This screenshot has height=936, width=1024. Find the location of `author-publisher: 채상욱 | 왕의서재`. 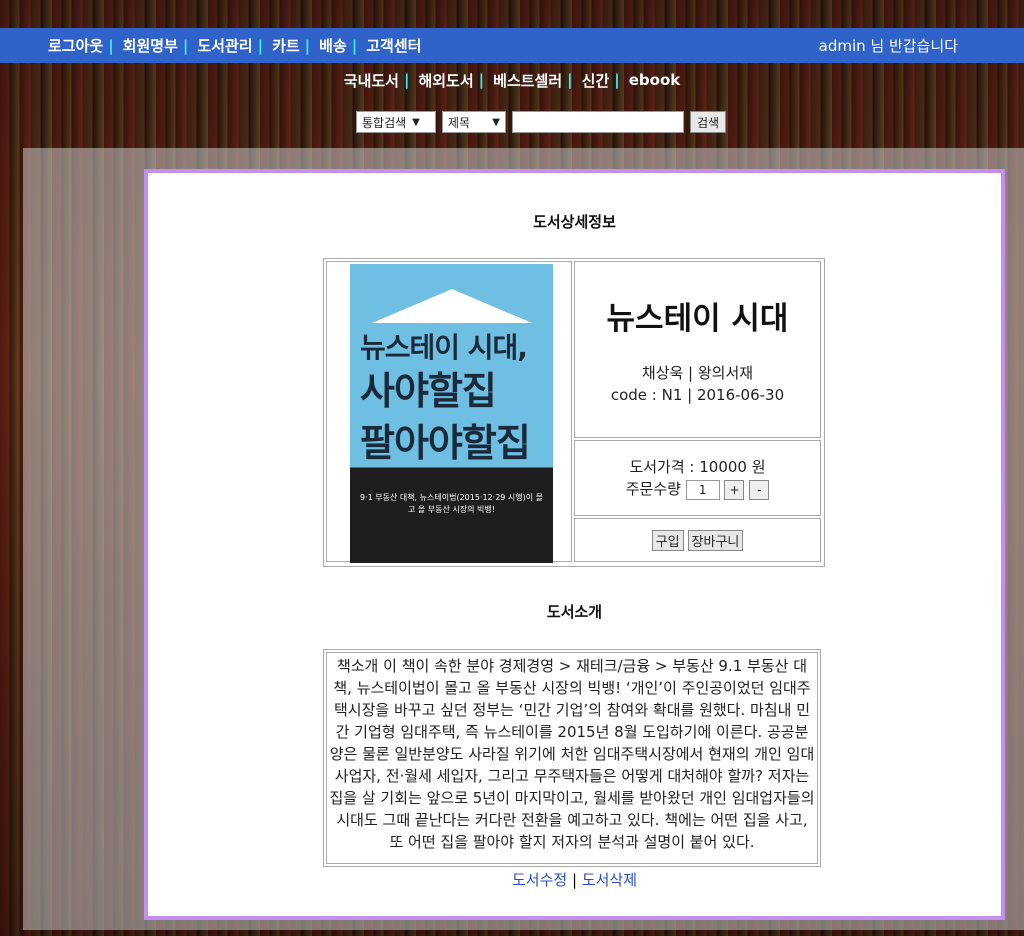

author-publisher: 채상욱 | 왕의서재 is located at coordinates (697, 373).